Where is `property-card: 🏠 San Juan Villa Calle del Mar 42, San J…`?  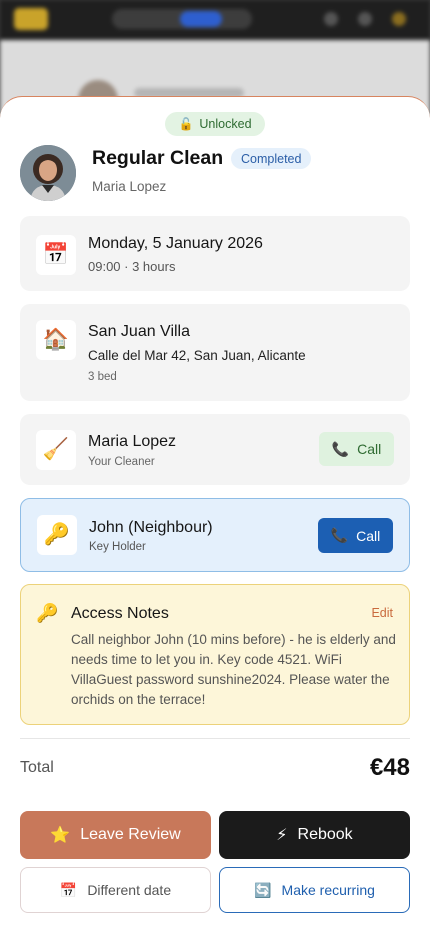 property-card: 🏠 San Juan Villa Calle del Mar 42, San J… is located at coordinates (215, 352).